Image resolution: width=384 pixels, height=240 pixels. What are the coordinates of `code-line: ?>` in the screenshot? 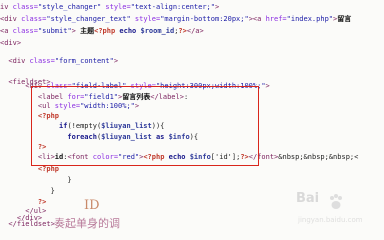 It's located at (23, 202).